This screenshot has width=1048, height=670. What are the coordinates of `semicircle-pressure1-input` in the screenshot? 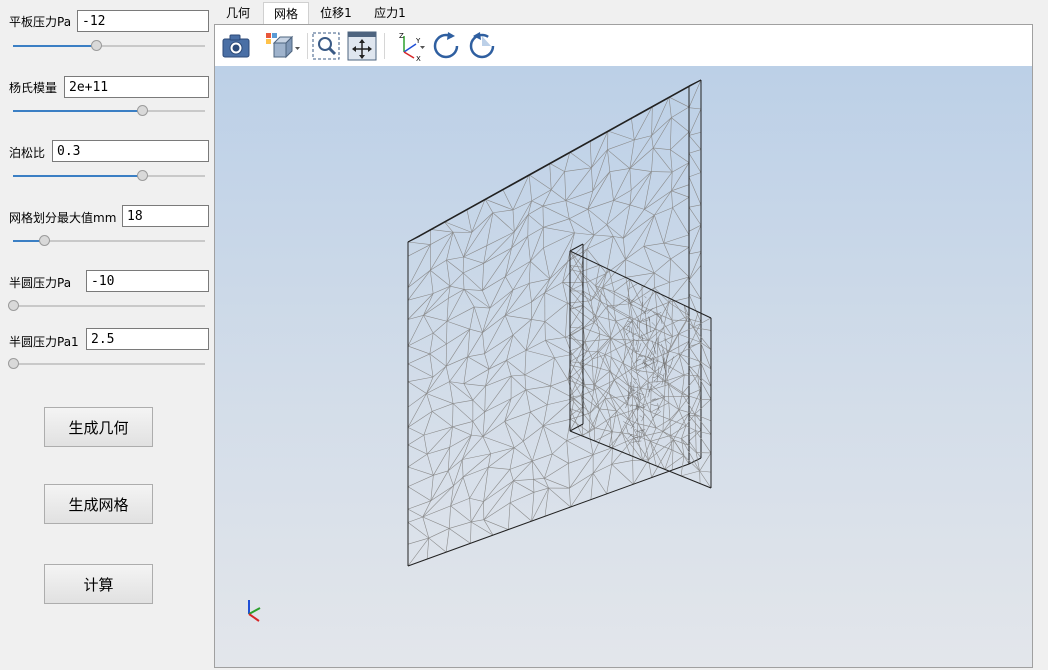 It's located at (147, 339).